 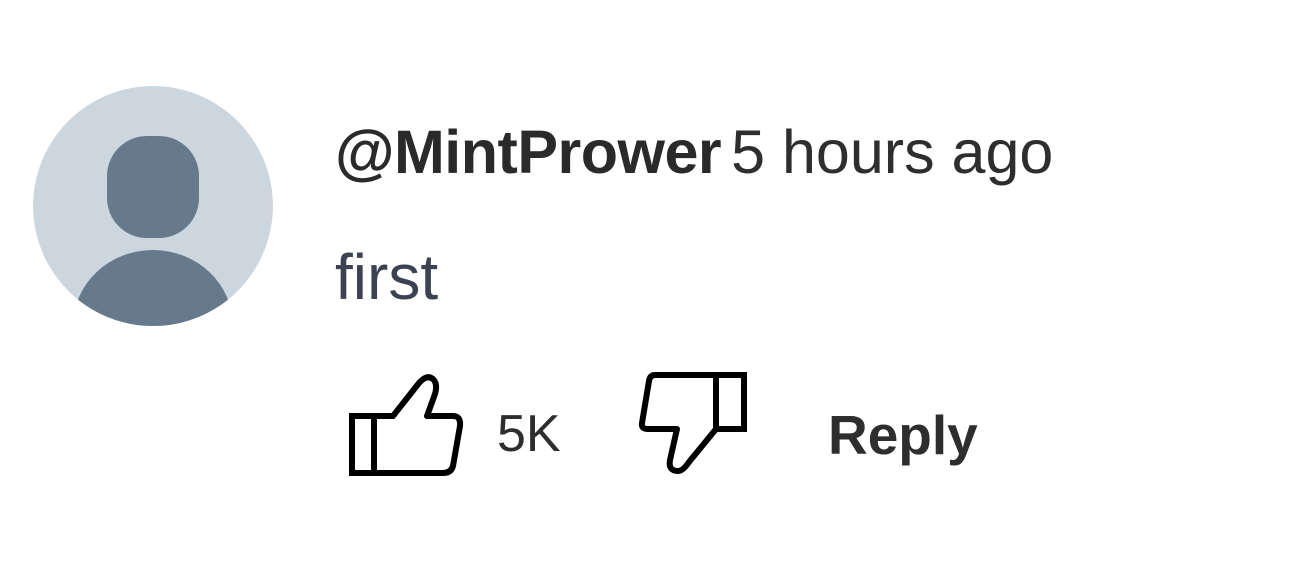 What do you see at coordinates (903, 435) in the screenshot?
I see `reply-button: Reply` at bounding box center [903, 435].